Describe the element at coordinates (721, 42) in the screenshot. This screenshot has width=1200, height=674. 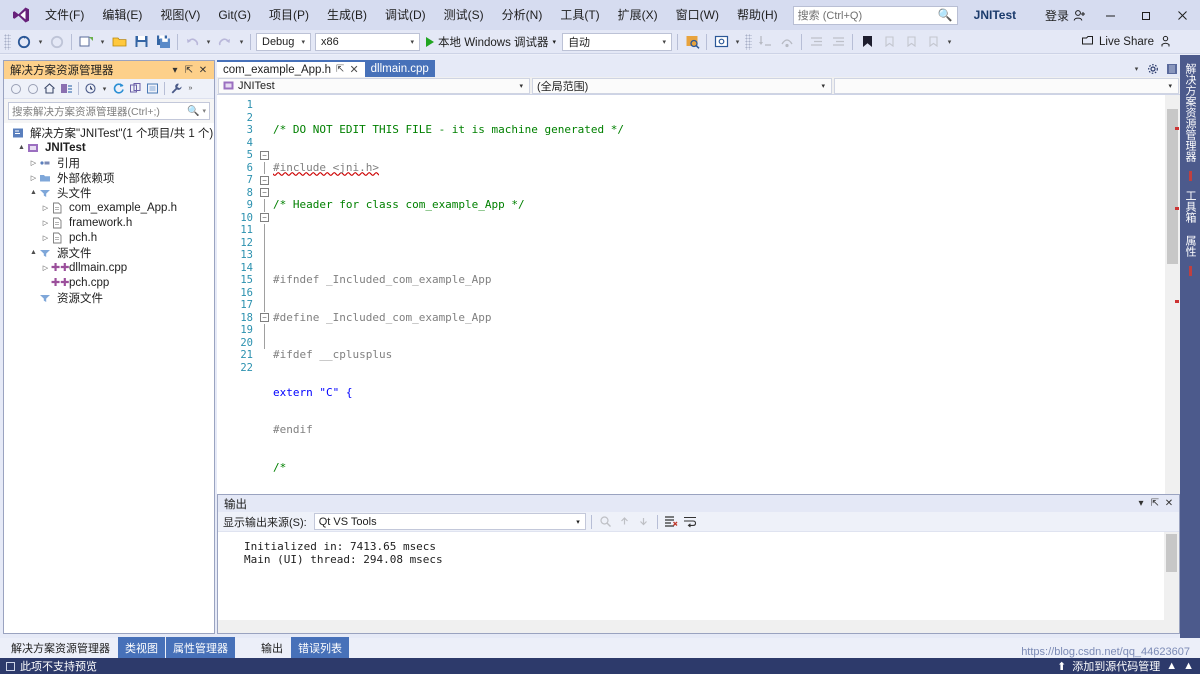
I see `preview-window-icon` at that location.